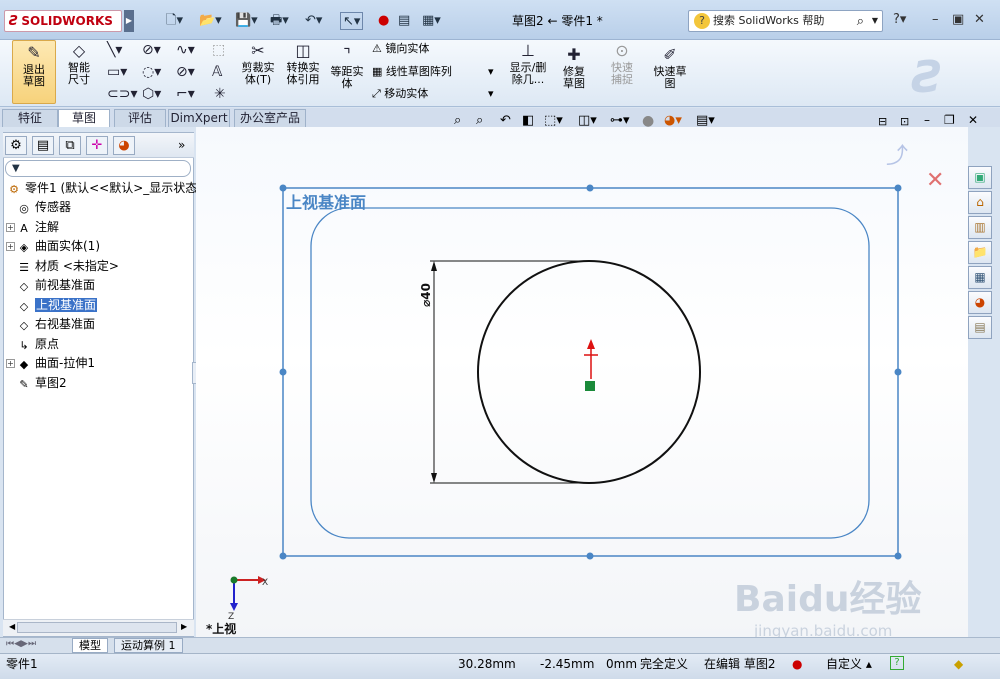  I want to click on new-document-icon: 🗋▾, so click(174, 21).